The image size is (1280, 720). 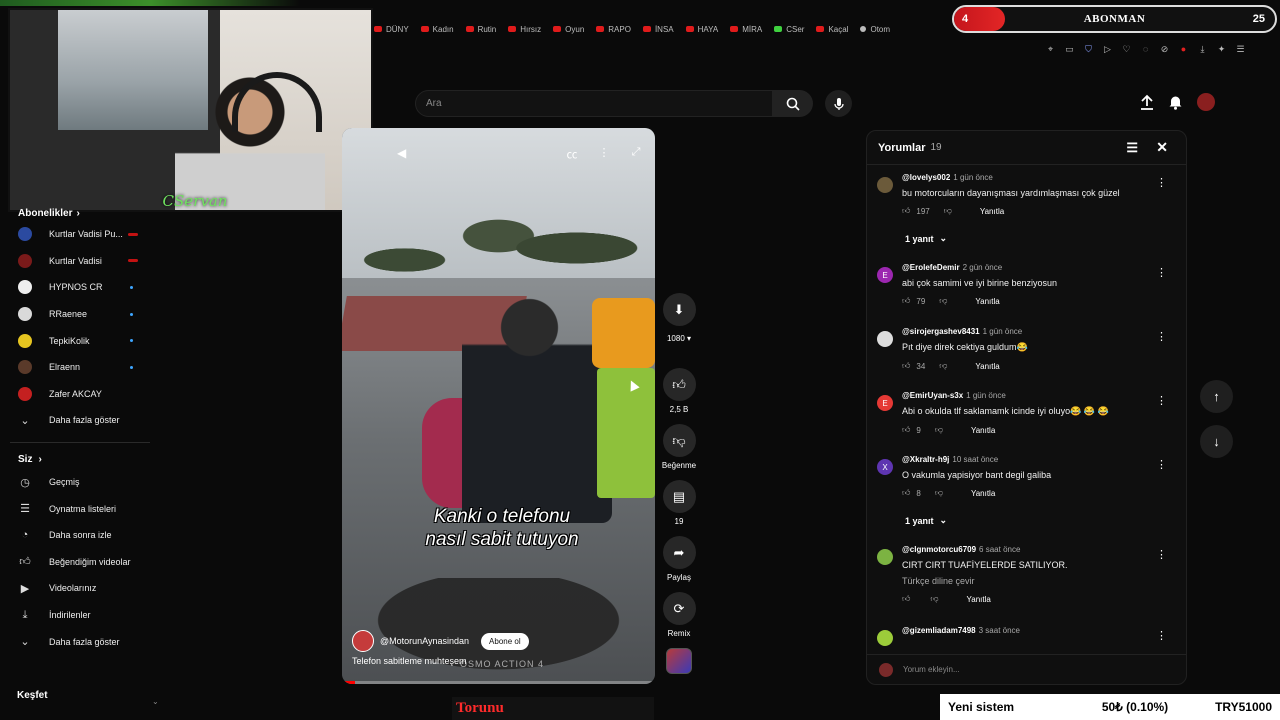 I want to click on close-icon: ✕, so click(x=1162, y=147).